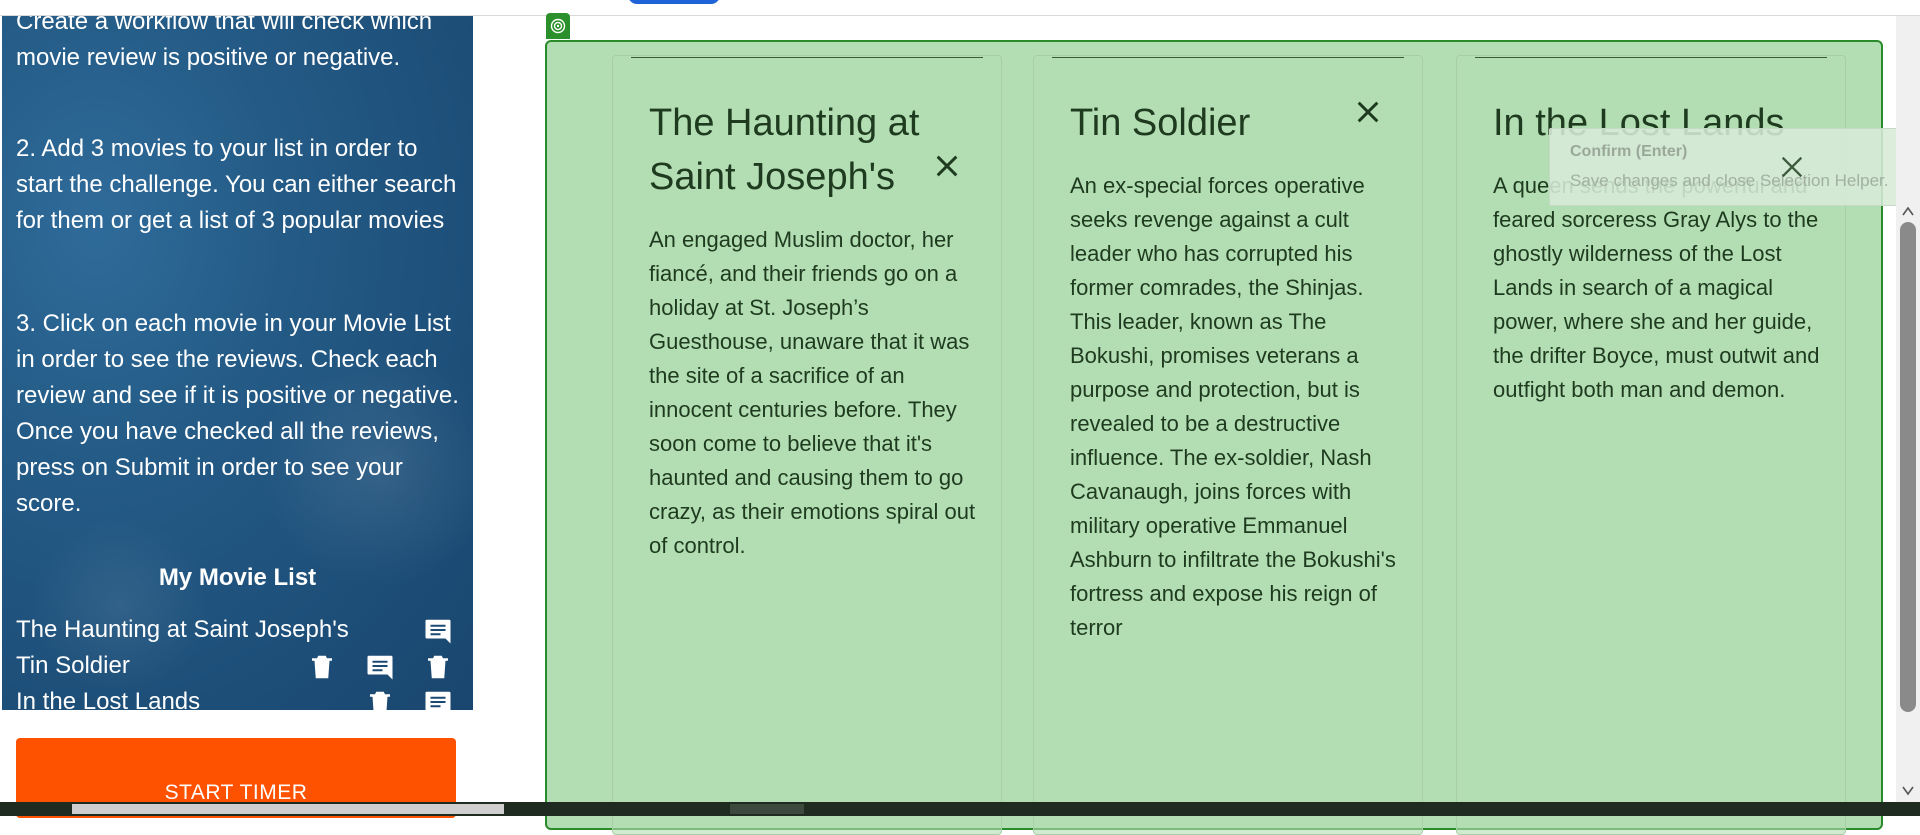 Image resolution: width=1920 pixels, height=835 pixels. What do you see at coordinates (237, 577) in the screenshot?
I see `movie-list-title: My Movie List` at bounding box center [237, 577].